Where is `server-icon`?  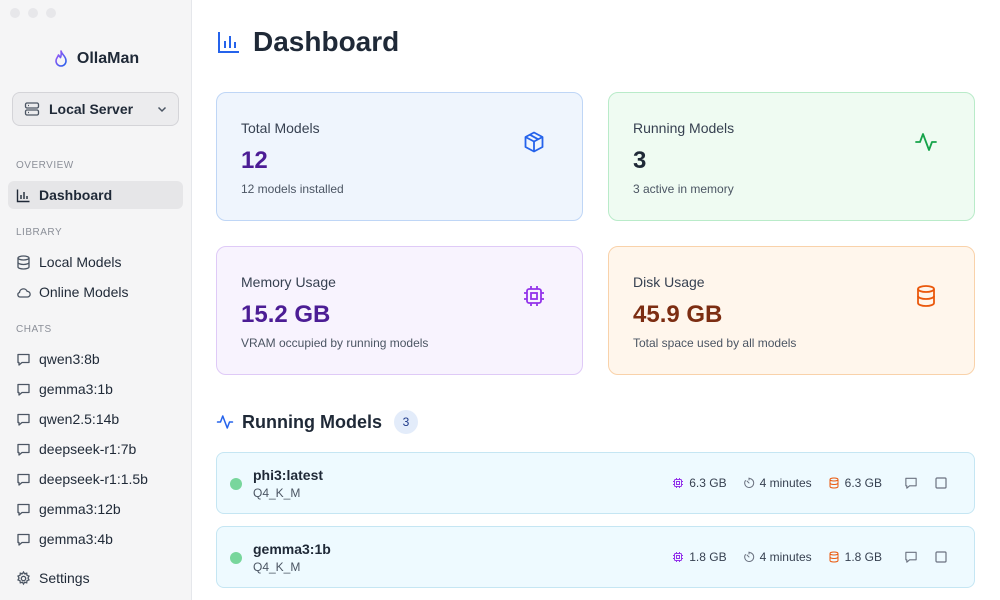
server-icon is located at coordinates (32, 109).